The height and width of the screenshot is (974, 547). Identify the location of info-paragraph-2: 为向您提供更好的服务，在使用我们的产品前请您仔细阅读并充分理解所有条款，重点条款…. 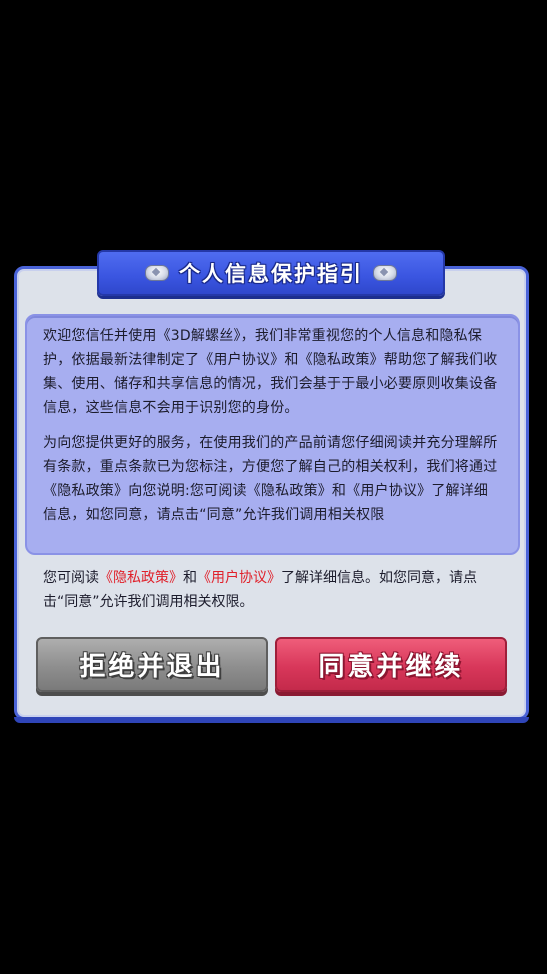
(270, 479).